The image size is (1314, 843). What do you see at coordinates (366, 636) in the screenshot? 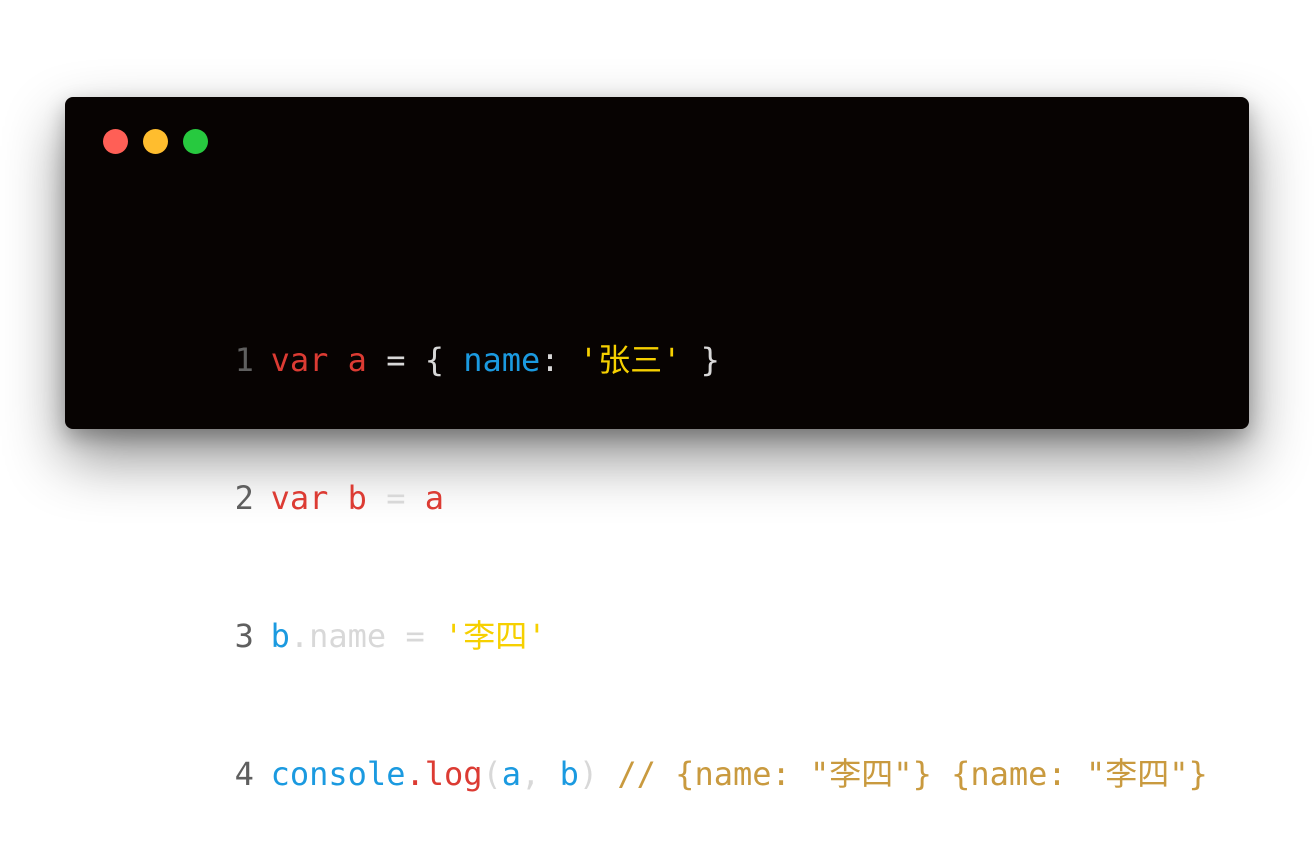
I see `code-token: .name =` at bounding box center [366, 636].